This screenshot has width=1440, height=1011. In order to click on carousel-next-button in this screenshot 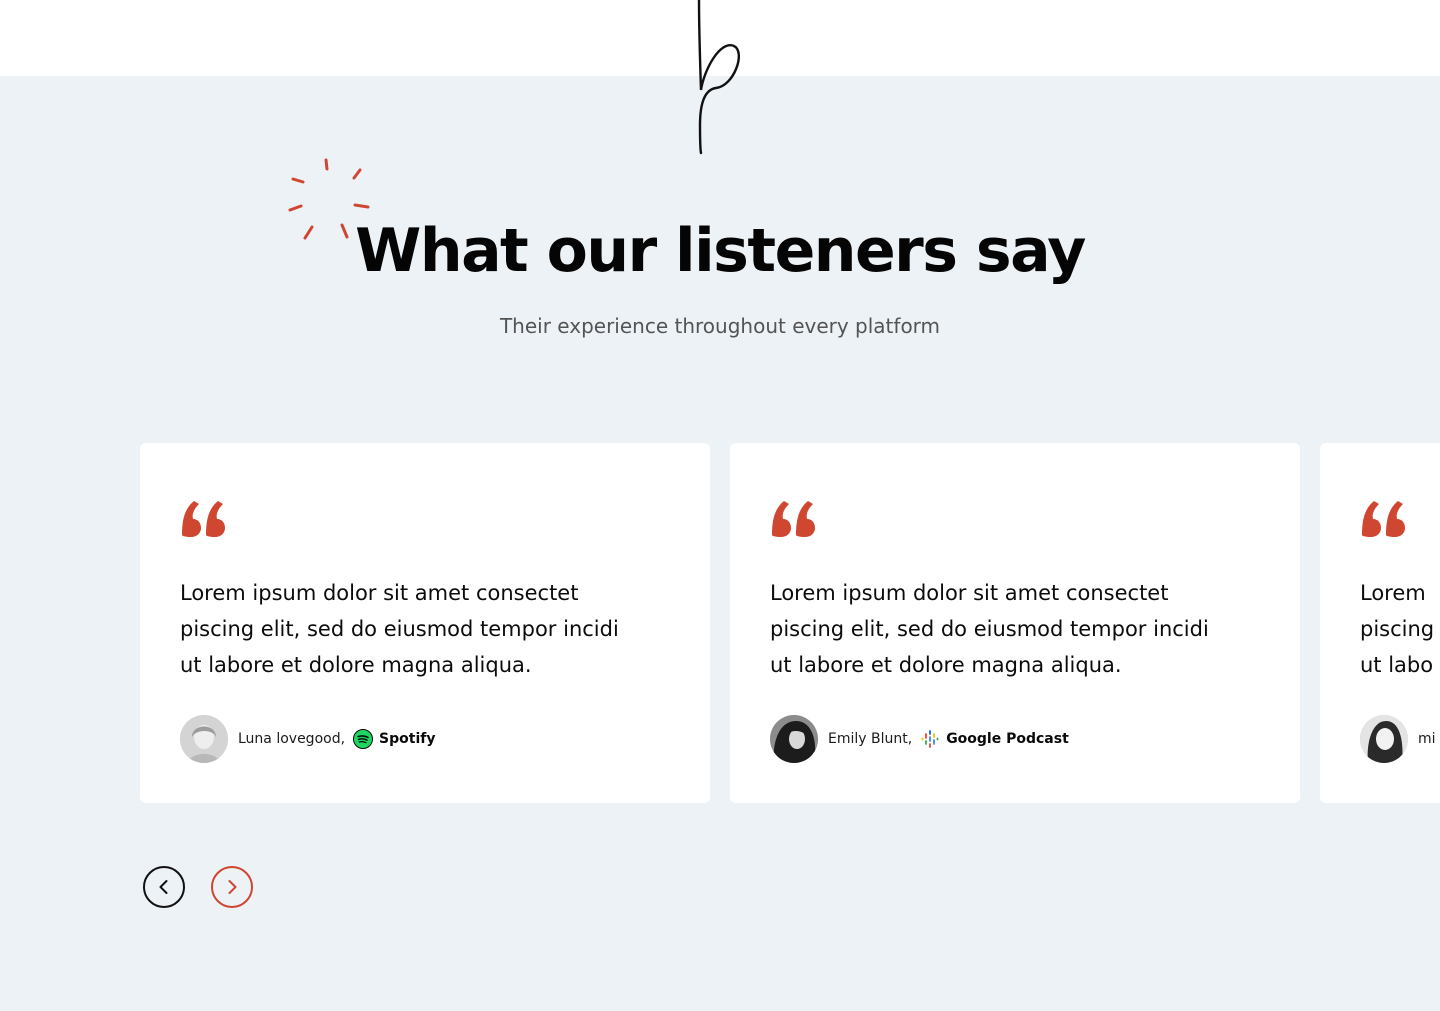, I will do `click(232, 887)`.